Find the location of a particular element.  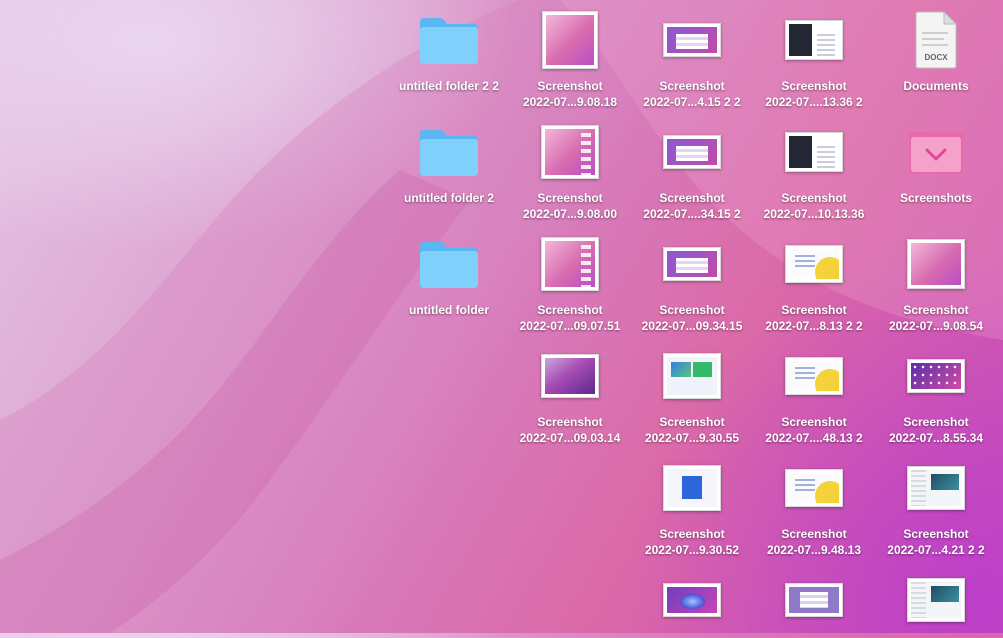

screenshot-file: Screenshot 2022-07...8.55.34 is located at coordinates (936, 395).